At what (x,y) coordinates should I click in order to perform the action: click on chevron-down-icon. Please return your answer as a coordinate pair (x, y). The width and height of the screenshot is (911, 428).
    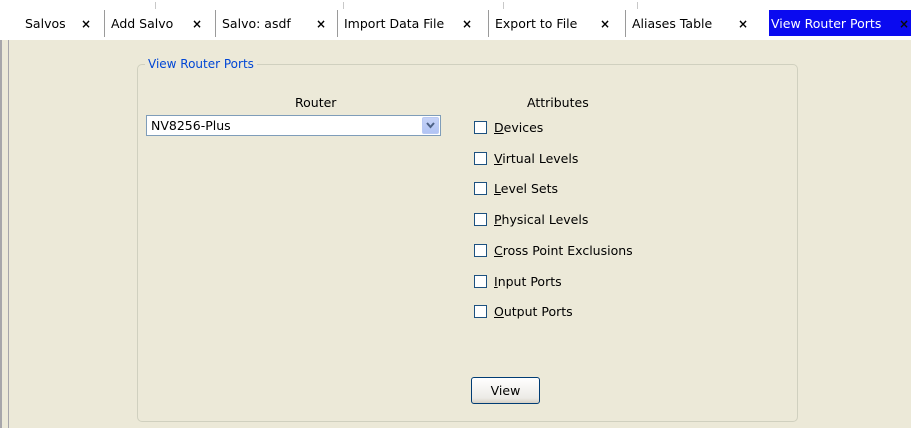
    Looking at the image, I should click on (430, 125).